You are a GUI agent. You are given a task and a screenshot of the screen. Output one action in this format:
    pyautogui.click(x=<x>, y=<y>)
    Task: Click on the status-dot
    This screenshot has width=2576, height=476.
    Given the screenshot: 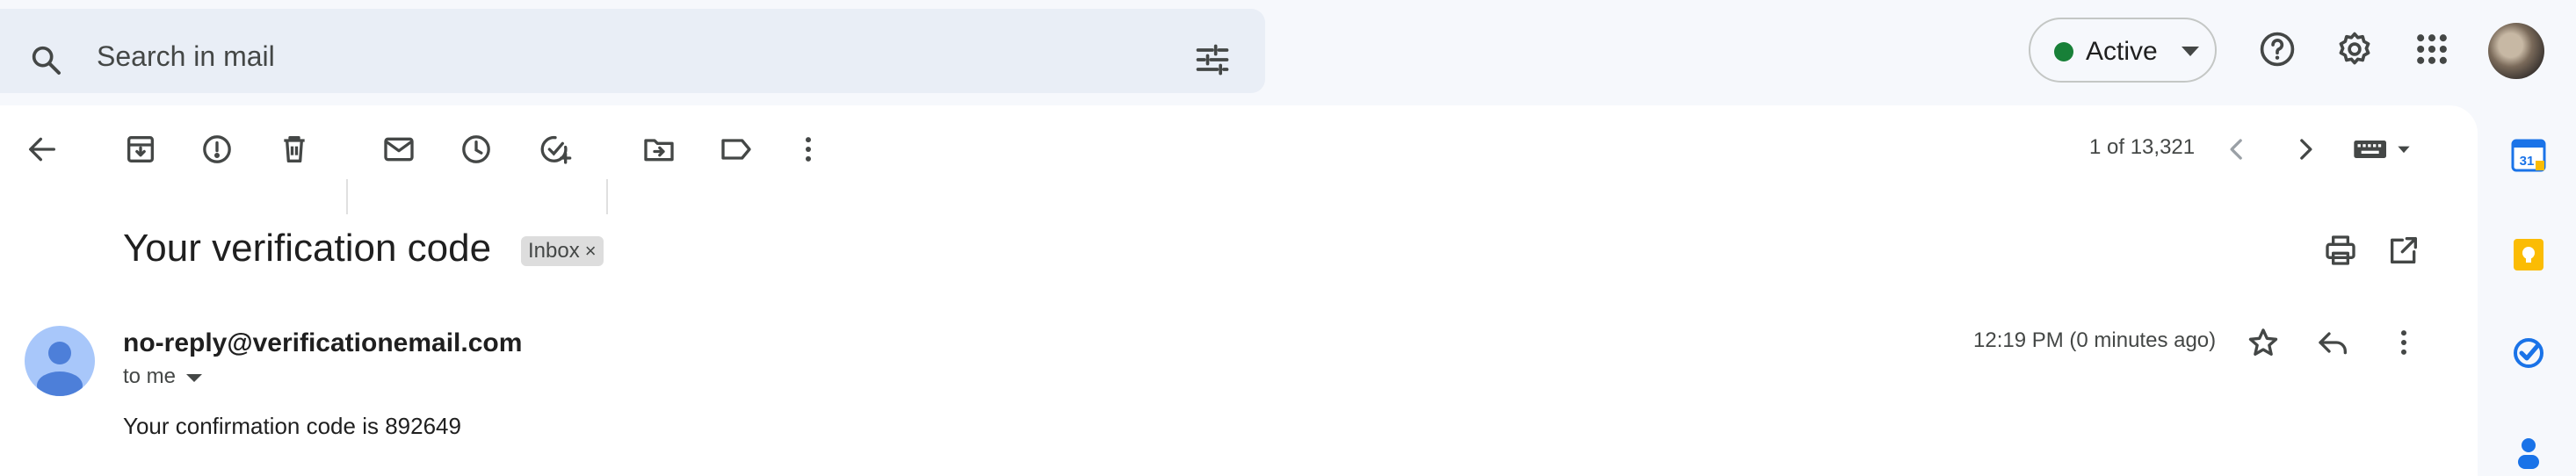 What is the action you would take?
    pyautogui.click(x=2063, y=51)
    